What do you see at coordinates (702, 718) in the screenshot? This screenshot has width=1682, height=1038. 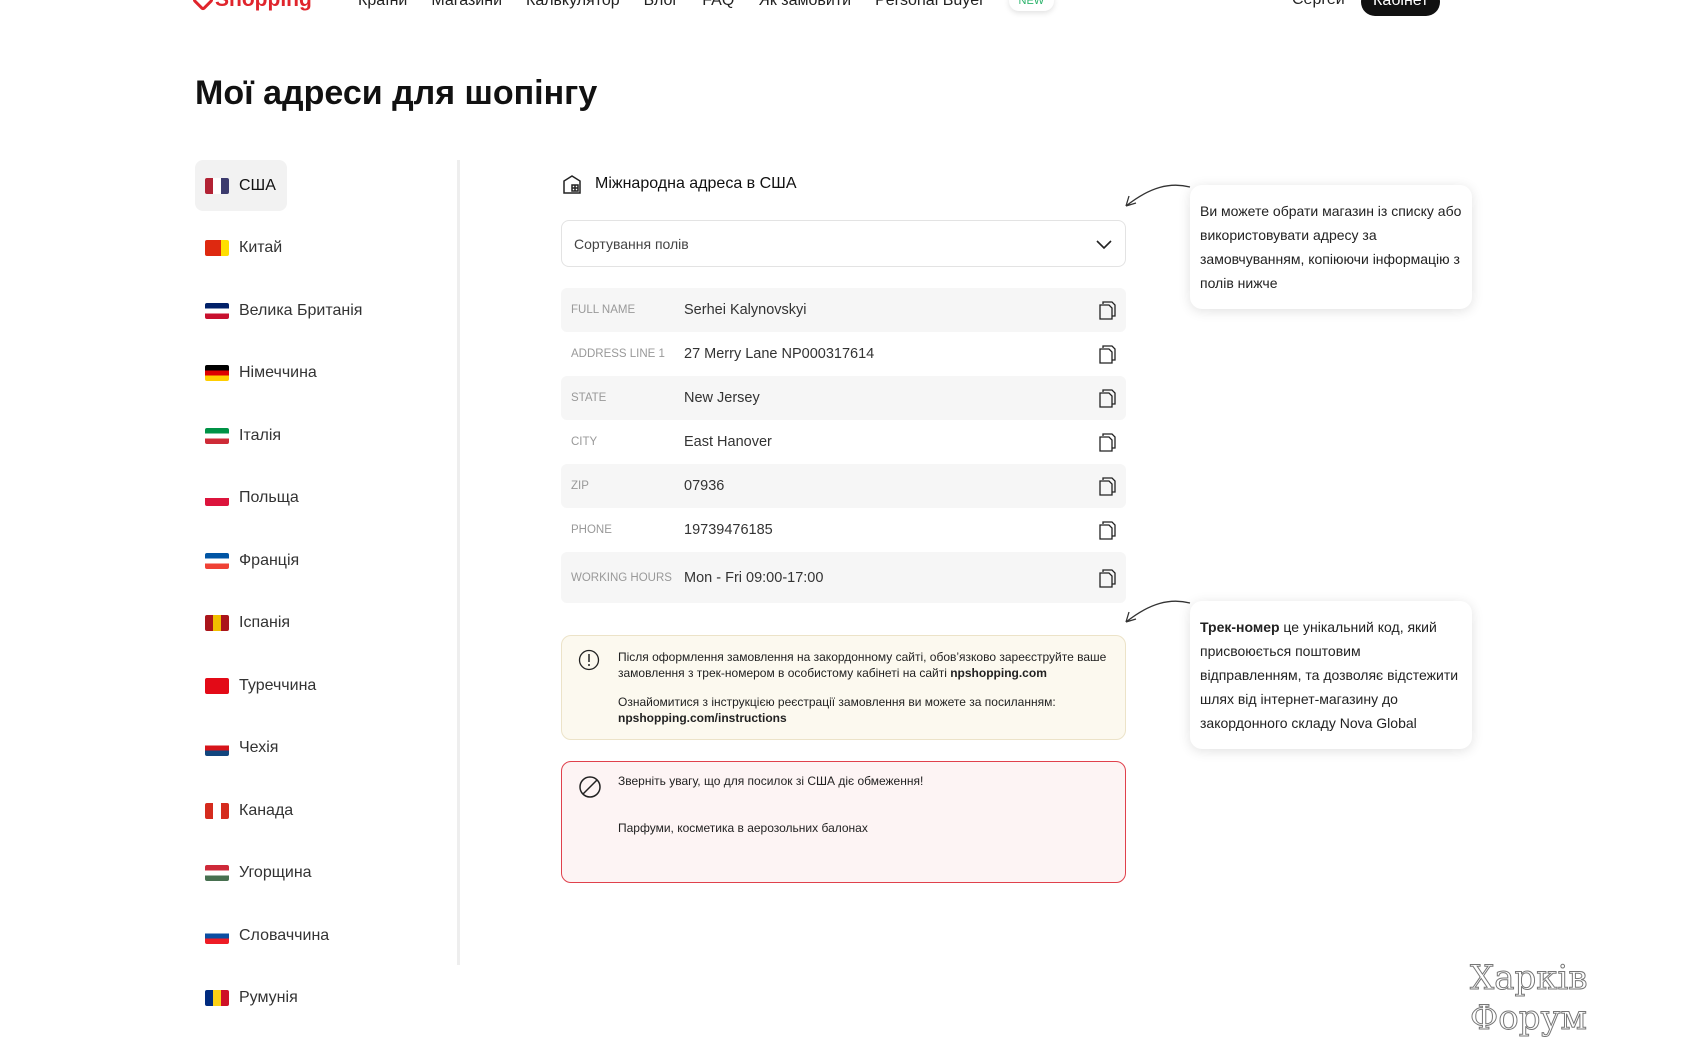 I see `instructions-link: npshopping.com/instructions` at bounding box center [702, 718].